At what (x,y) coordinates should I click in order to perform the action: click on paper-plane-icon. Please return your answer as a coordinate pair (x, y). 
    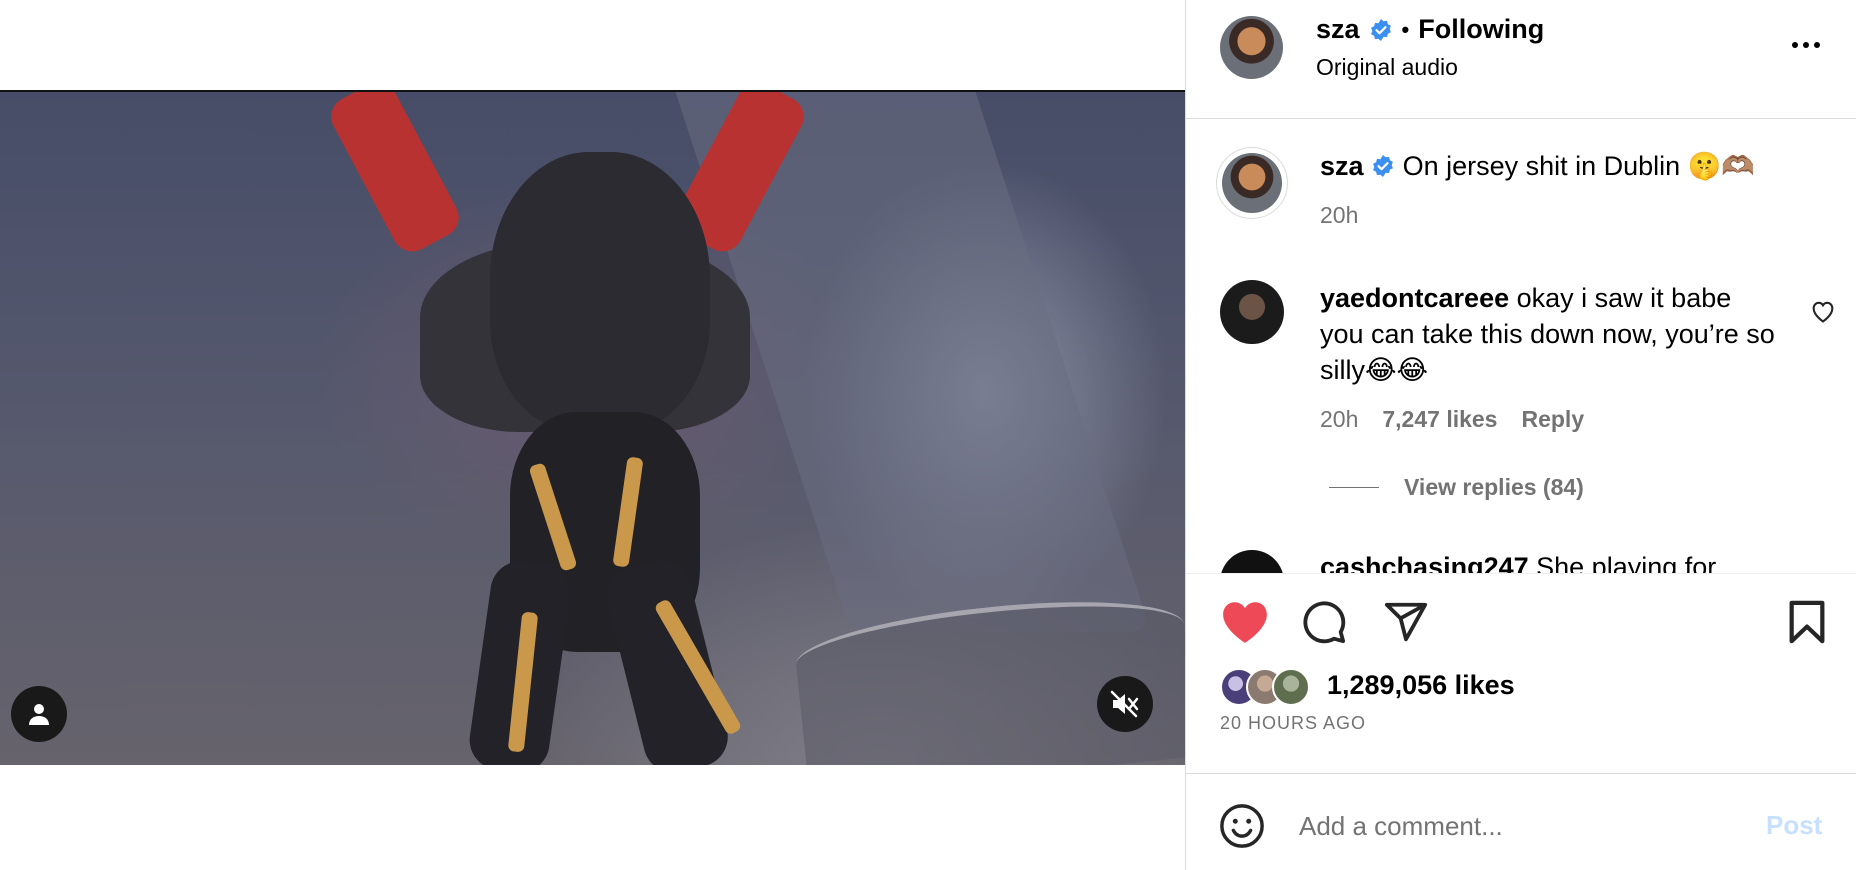
    Looking at the image, I should click on (1406, 622).